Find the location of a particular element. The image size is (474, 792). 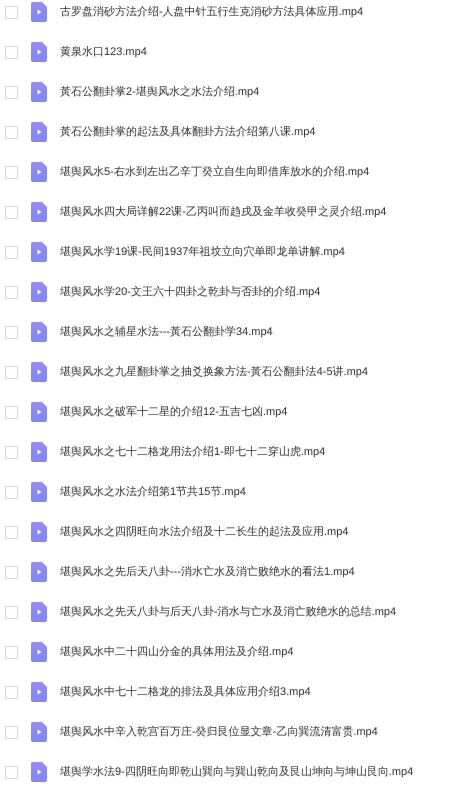

file-name: 堪舆风水之水法介绍第1节共15节.mp4 is located at coordinates (153, 492).